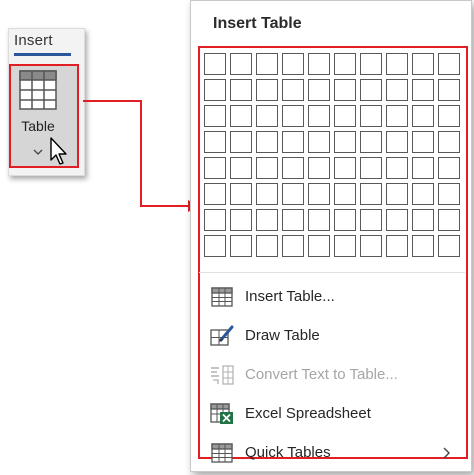 This screenshot has height=475, width=474. I want to click on chevron-right-icon, so click(447, 455).